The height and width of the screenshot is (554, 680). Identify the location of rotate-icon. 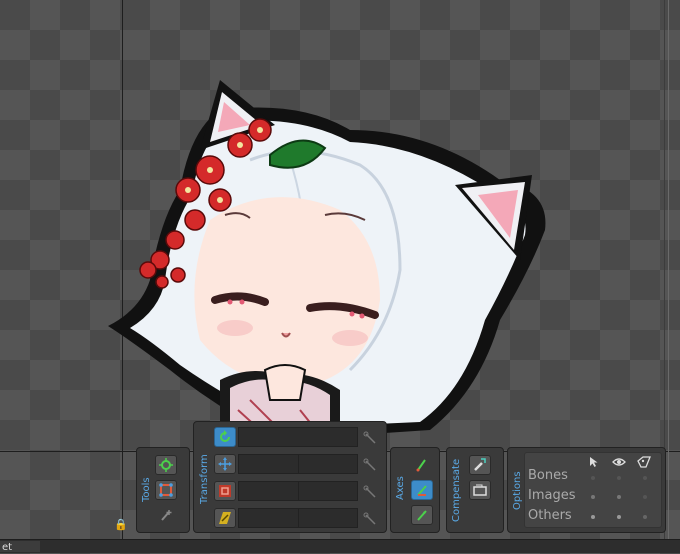
(225, 436).